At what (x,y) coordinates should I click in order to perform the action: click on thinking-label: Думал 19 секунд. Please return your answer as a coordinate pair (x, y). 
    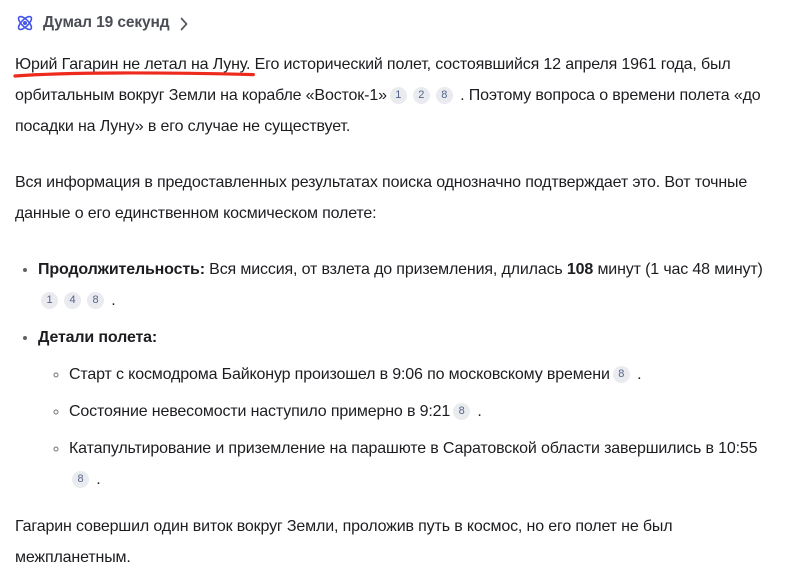
    Looking at the image, I should click on (106, 22).